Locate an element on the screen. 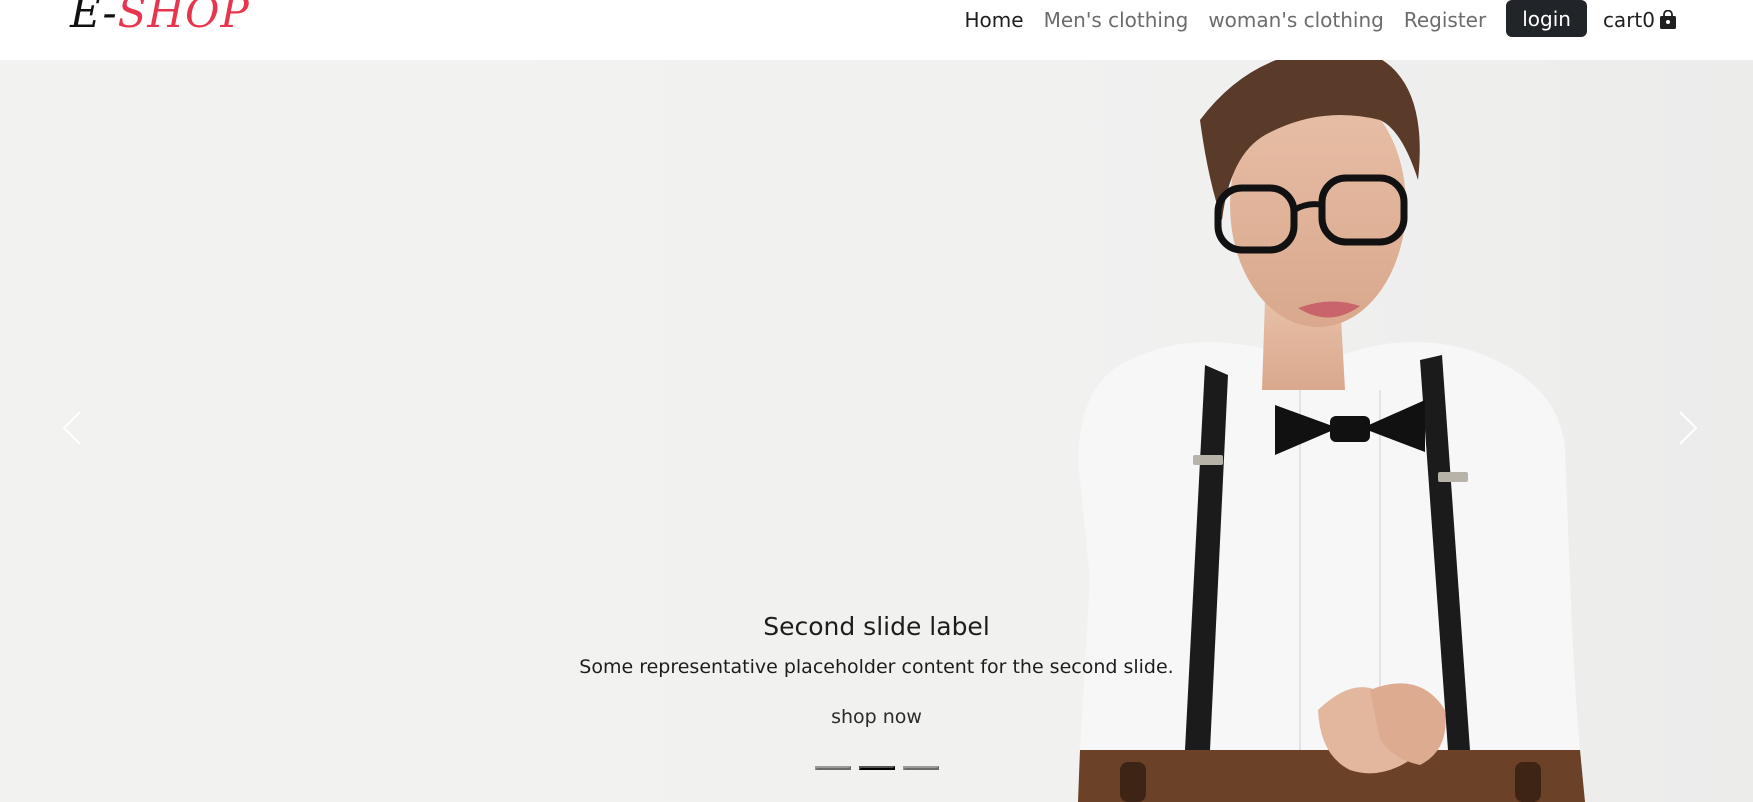 This screenshot has width=1753, height=802. carousel-prev-button is located at coordinates (72, 430).